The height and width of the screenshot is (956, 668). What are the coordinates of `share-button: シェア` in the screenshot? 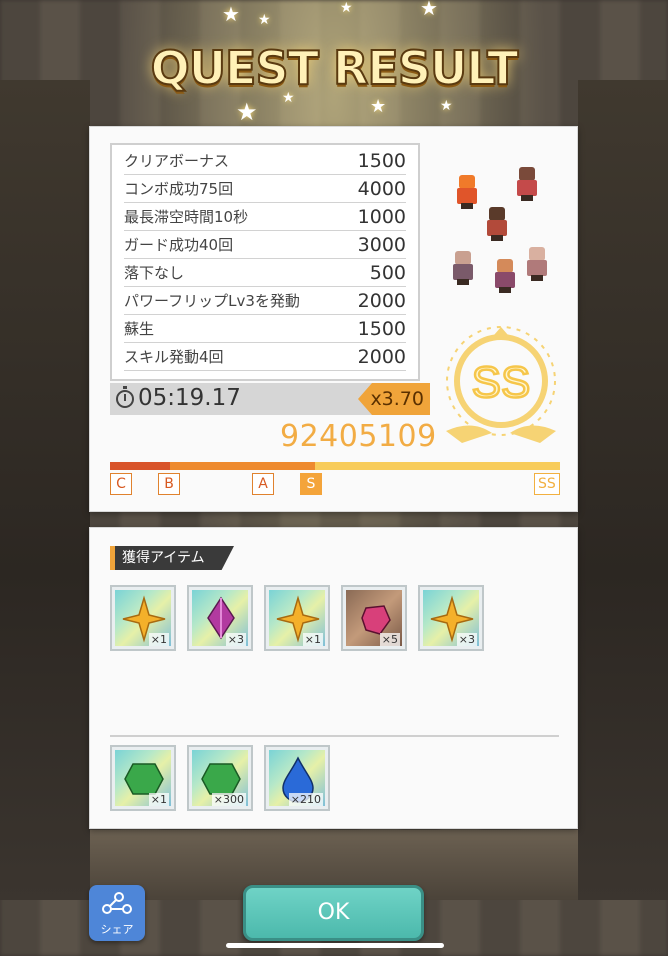 It's located at (117, 913).